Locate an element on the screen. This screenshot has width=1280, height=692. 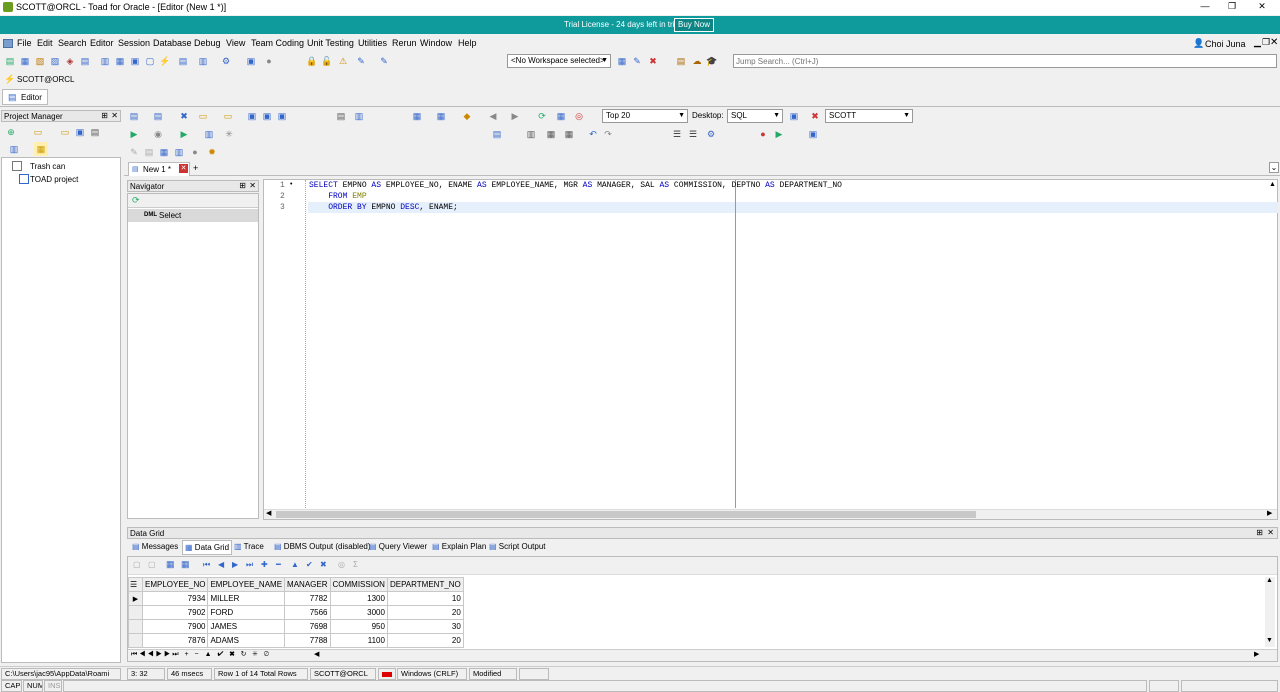
data-grid-pin-icon: ⊞ is located at coordinates (1259, 532).